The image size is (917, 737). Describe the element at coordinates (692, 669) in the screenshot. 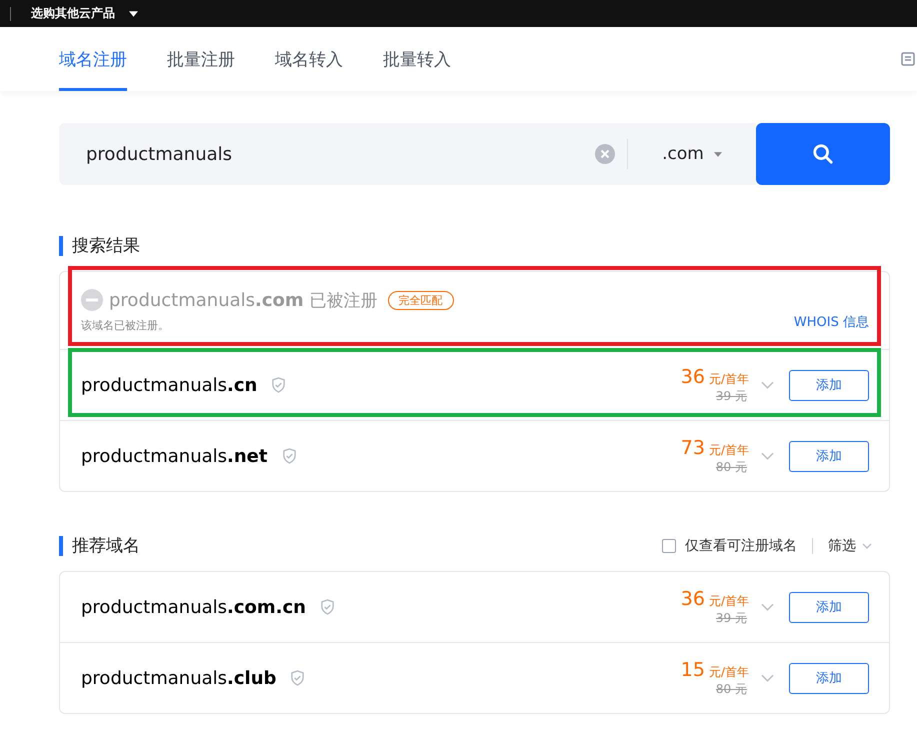

I see `price: 15` at that location.